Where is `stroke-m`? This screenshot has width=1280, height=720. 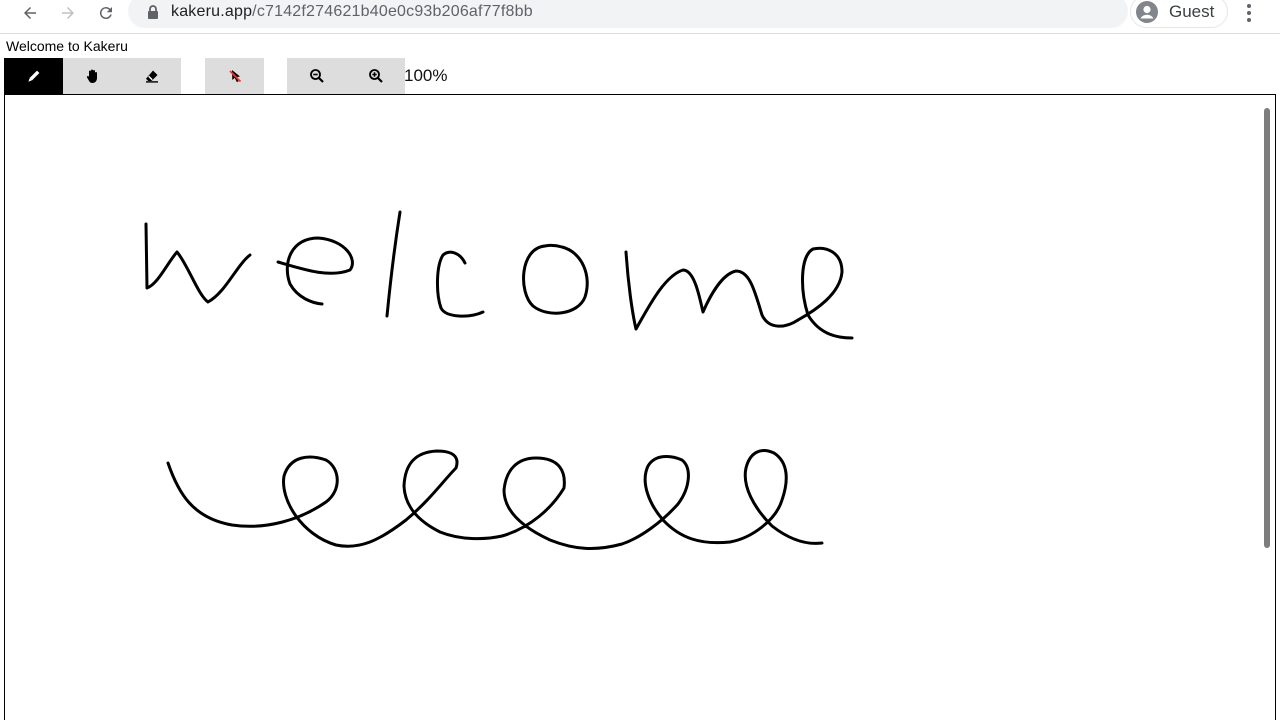 stroke-m is located at coordinates (712, 290).